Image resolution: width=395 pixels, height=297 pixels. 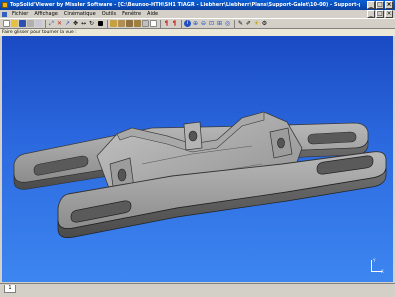 What do you see at coordinates (75, 23) in the screenshot?
I see `arrow-icon: ✥` at bounding box center [75, 23].